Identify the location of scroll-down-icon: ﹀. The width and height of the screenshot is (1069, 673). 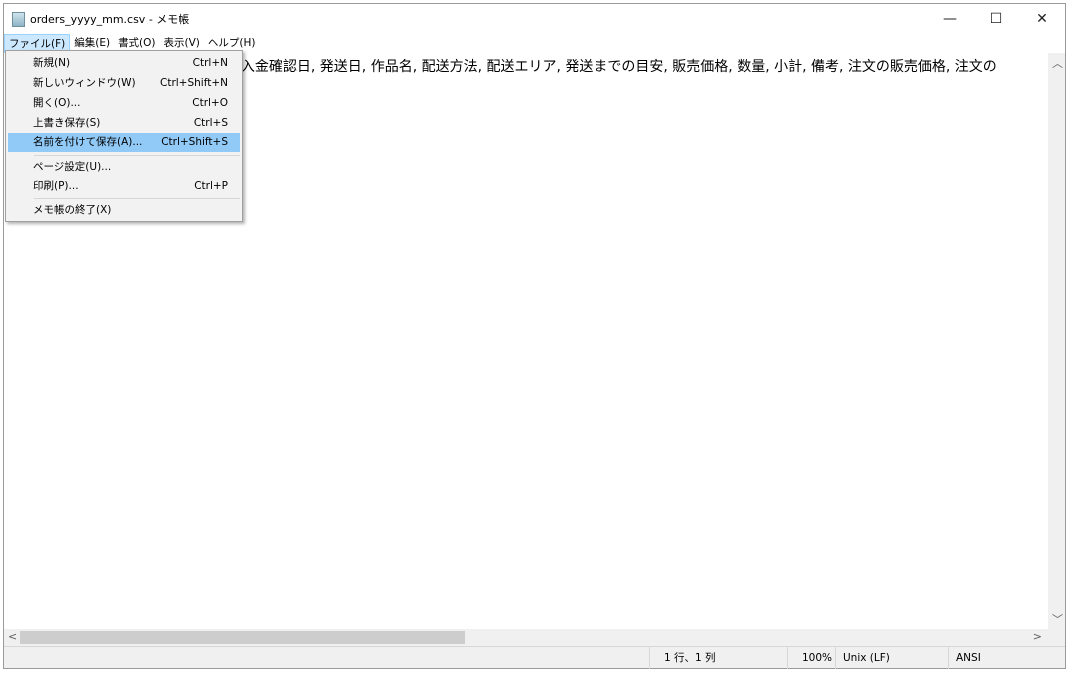
(1057, 619).